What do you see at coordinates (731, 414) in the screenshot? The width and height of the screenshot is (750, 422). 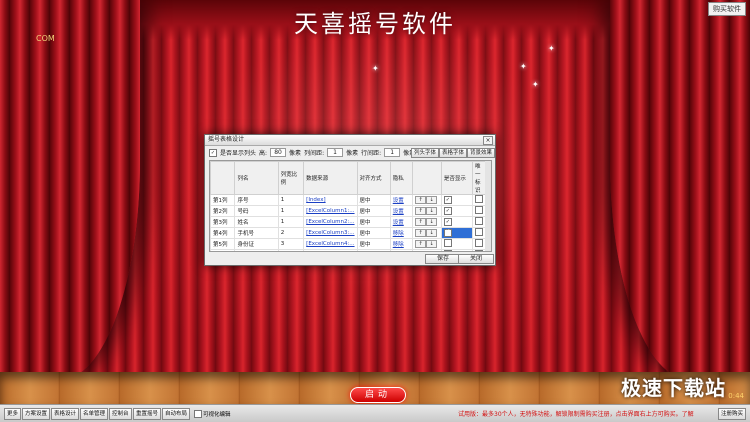 I see `register-purchase-button: 注册购买` at bounding box center [731, 414].